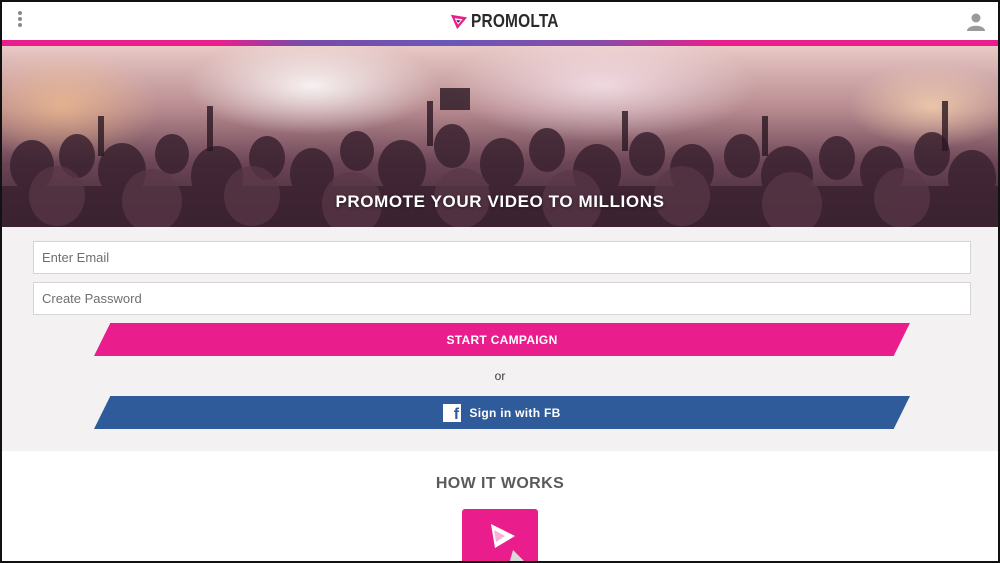 This screenshot has height=563, width=1000. What do you see at coordinates (502, 257) in the screenshot?
I see `email-input` at bounding box center [502, 257].